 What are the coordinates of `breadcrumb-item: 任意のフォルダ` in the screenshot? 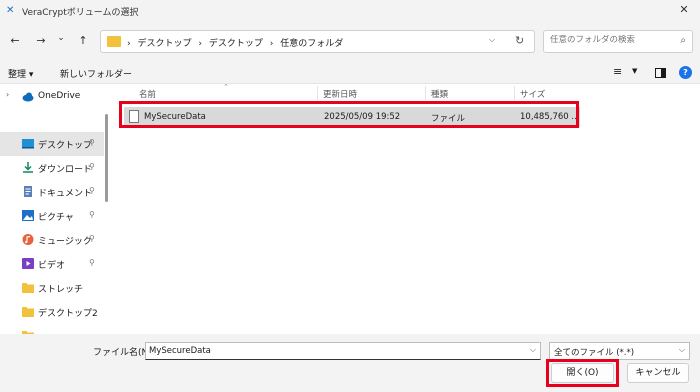 It's located at (311, 44).